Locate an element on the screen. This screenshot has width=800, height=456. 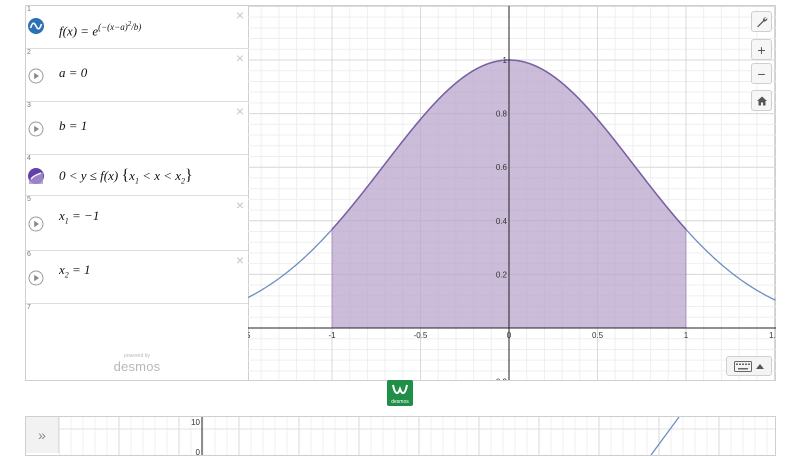
second-graph-curve is located at coordinates (665, 436).